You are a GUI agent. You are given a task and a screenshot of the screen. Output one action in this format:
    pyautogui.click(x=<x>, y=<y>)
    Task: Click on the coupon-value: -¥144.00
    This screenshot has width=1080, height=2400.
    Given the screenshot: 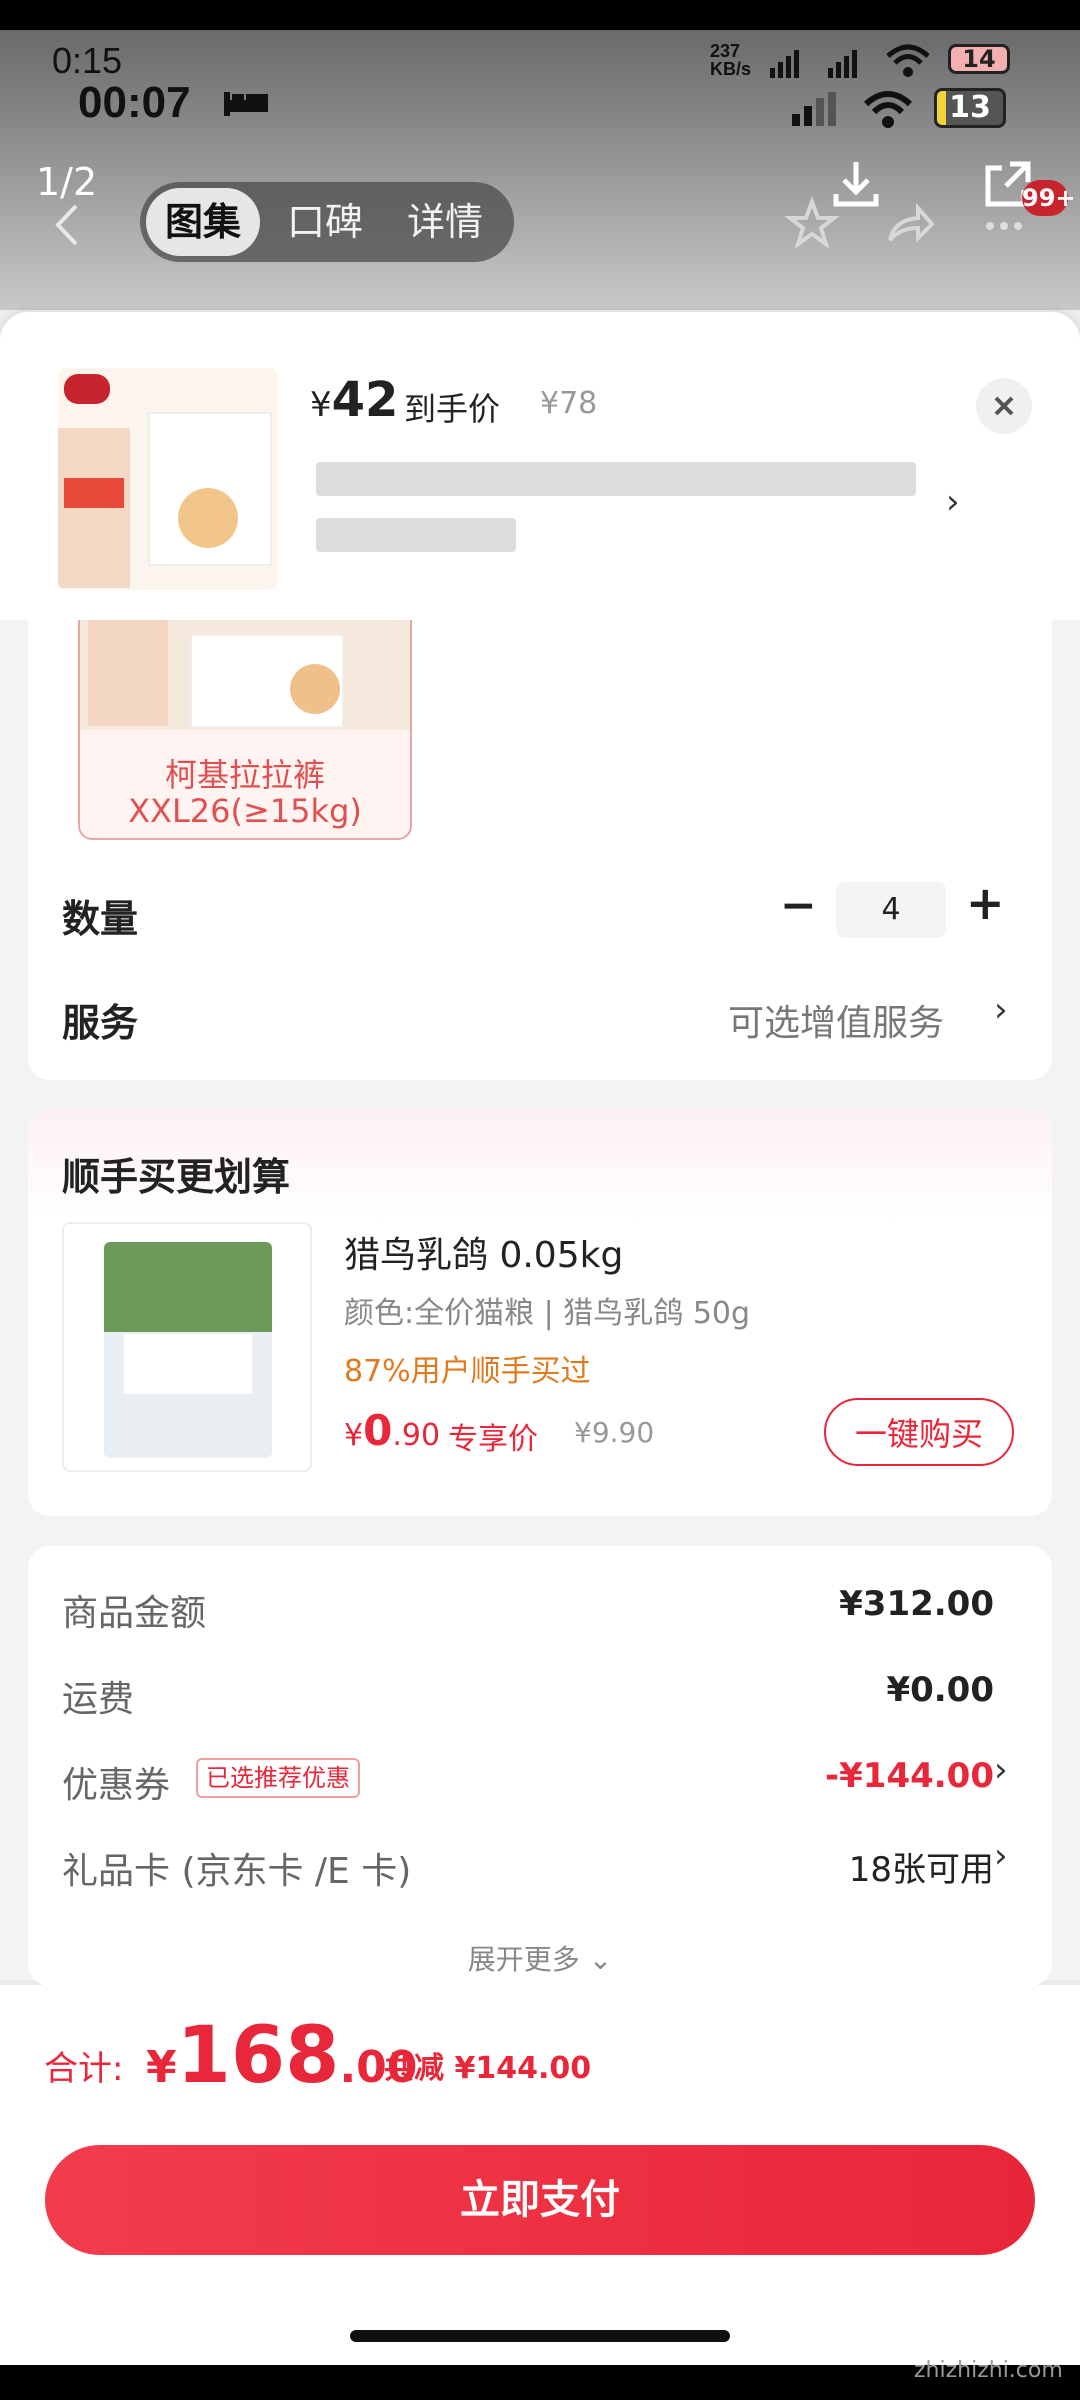 What is the action you would take?
    pyautogui.click(x=891, y=1776)
    